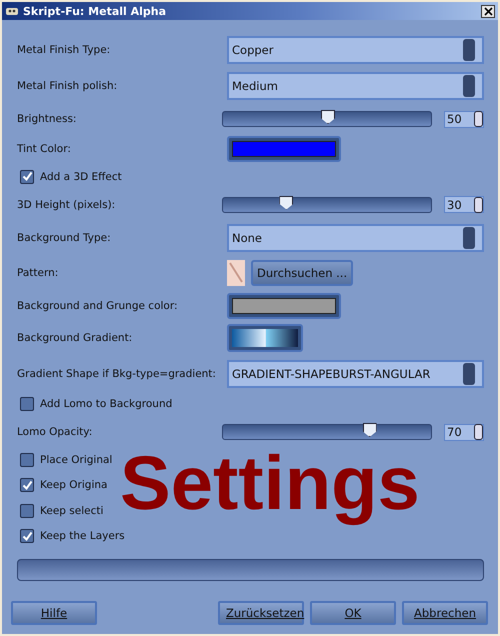 The height and width of the screenshot is (636, 500). What do you see at coordinates (261, 613) in the screenshot?
I see `dialog-button: Zurücksetzen` at bounding box center [261, 613].